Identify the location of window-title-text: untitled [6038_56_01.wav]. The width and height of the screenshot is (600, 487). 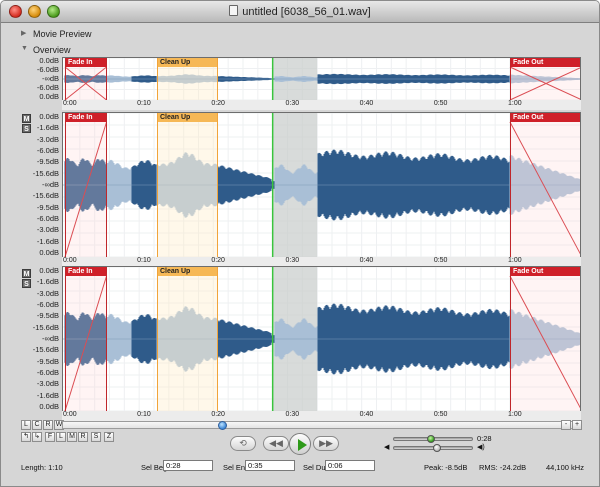
(306, 12).